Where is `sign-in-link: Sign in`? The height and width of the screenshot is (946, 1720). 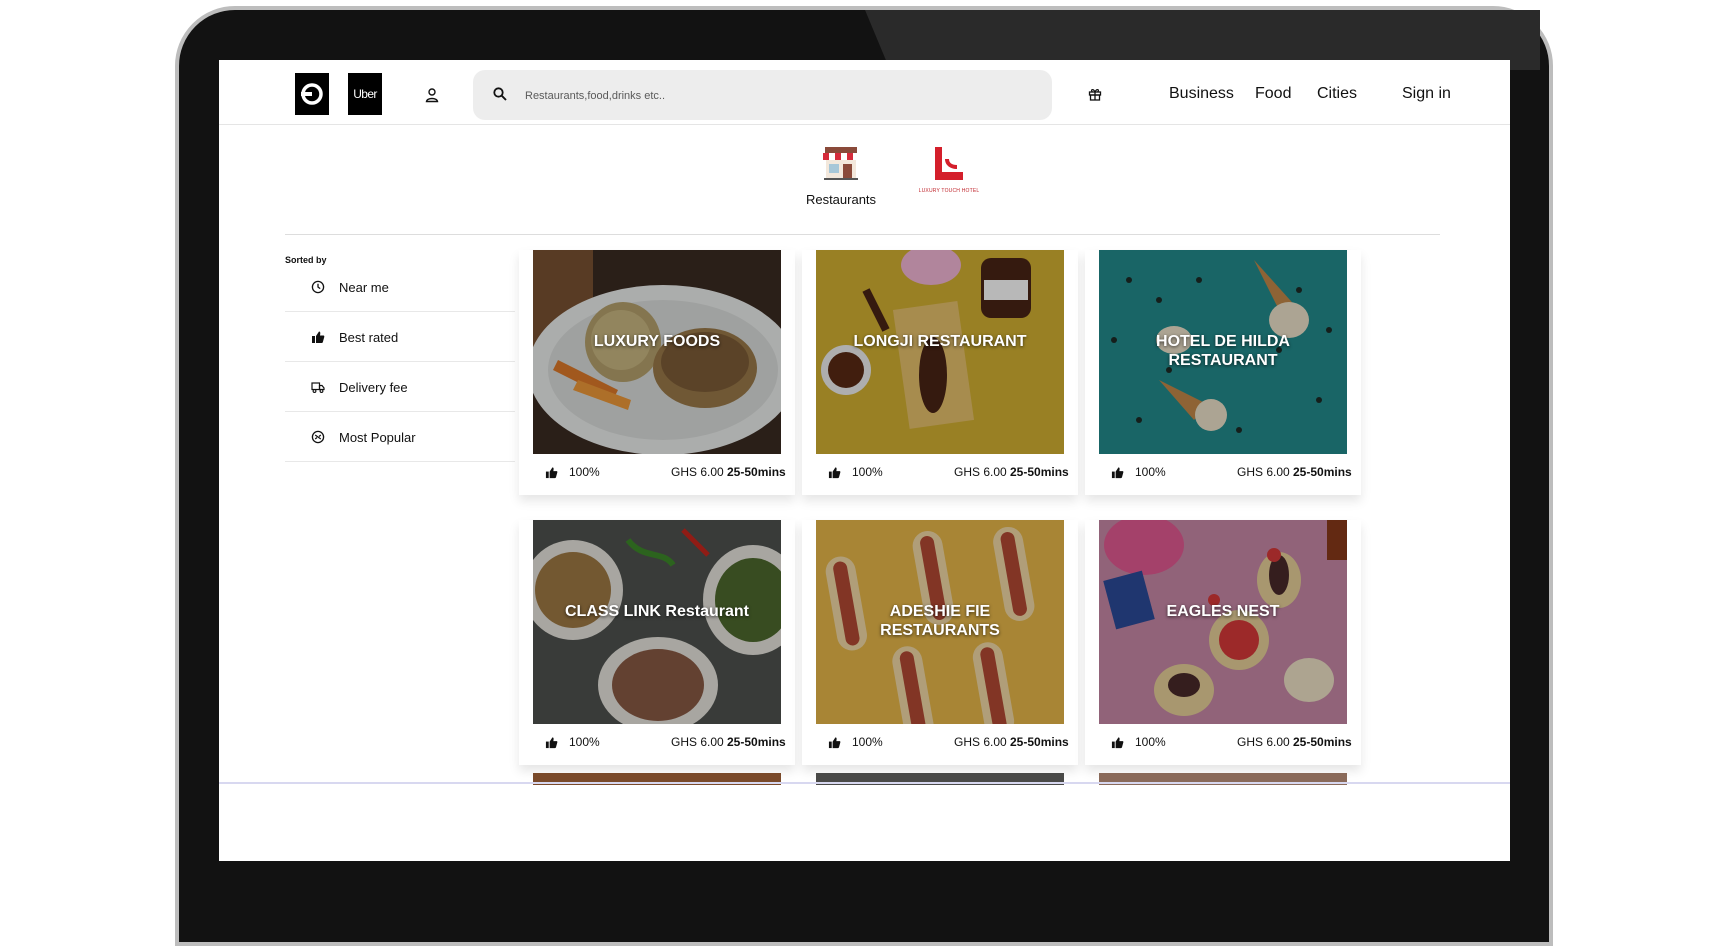 sign-in-link: Sign in is located at coordinates (1426, 94).